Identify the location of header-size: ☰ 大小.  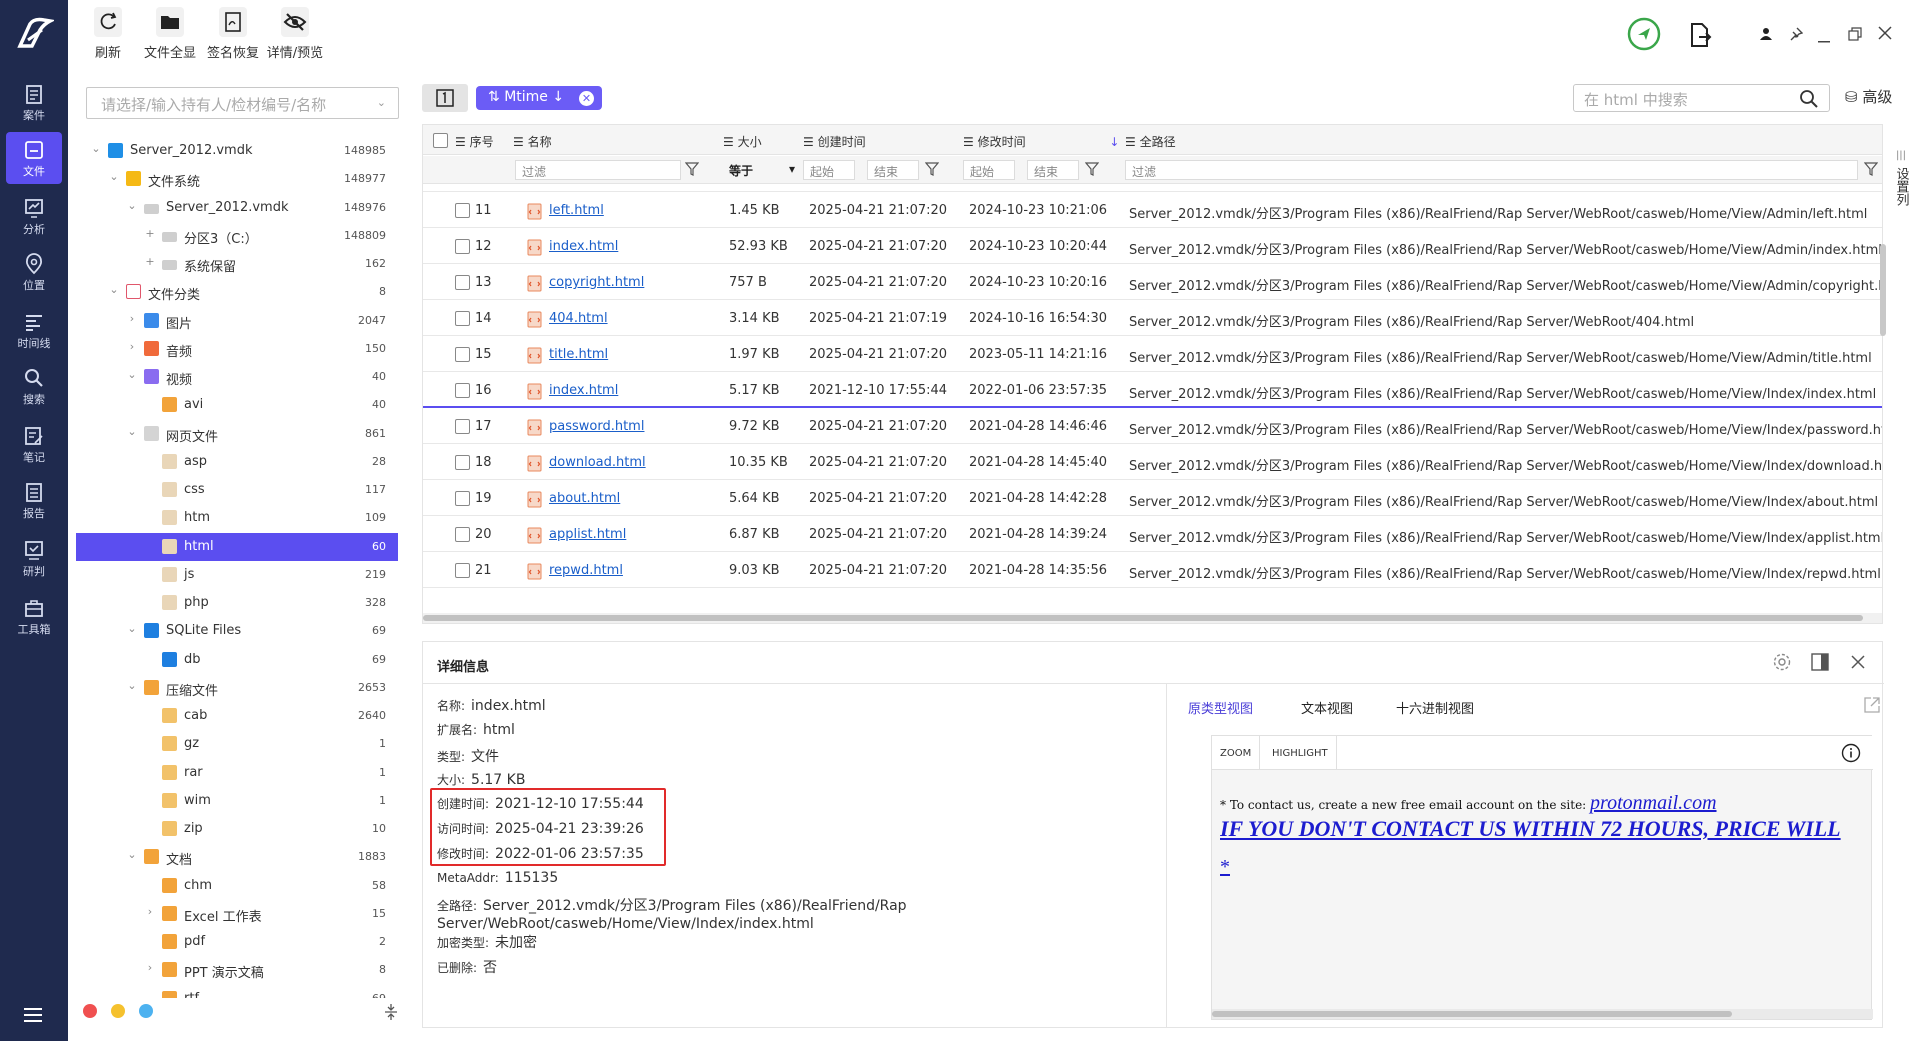
(742, 141).